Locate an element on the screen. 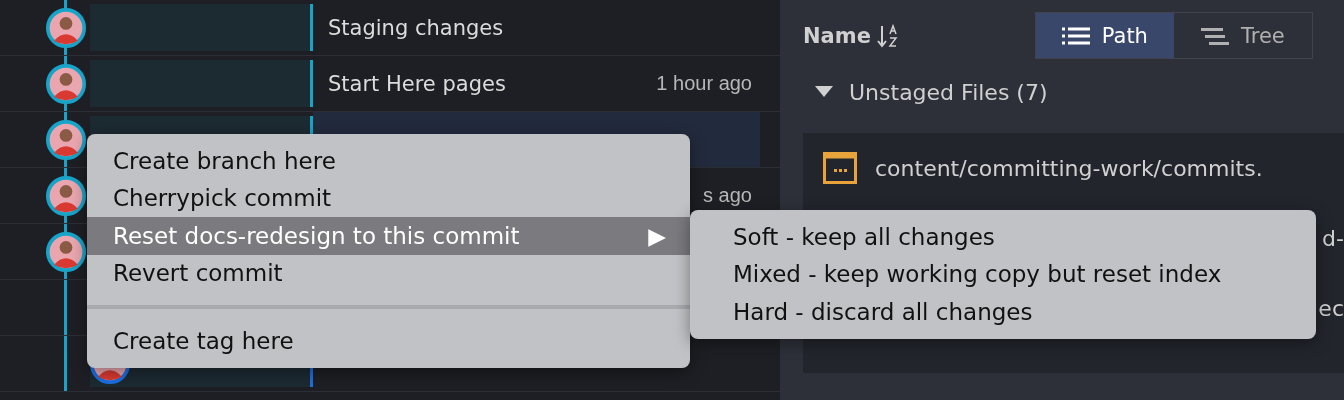  menu-item: Create tag here is located at coordinates (388, 341).